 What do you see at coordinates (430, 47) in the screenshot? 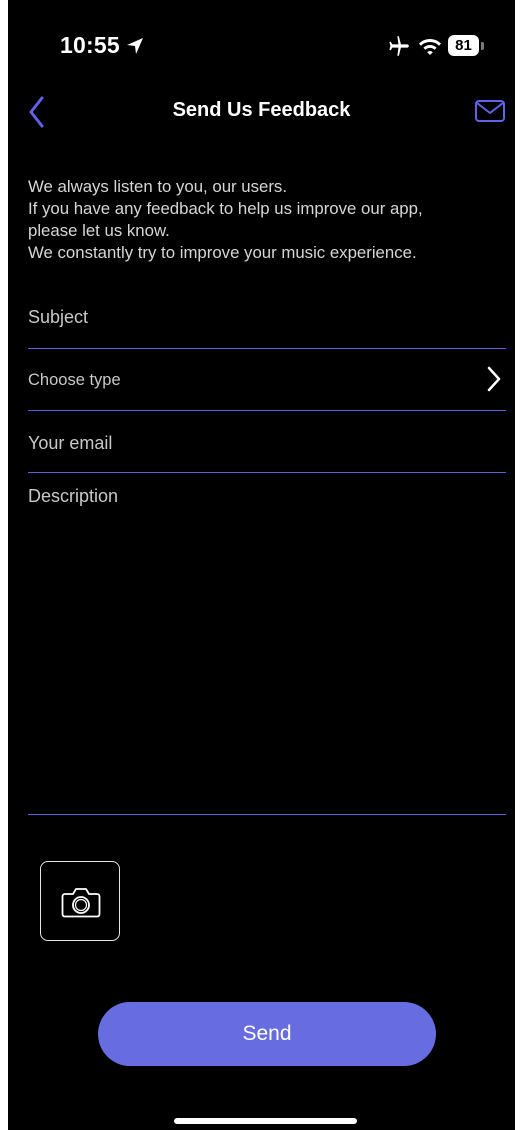
I see `wifi-icon` at bounding box center [430, 47].